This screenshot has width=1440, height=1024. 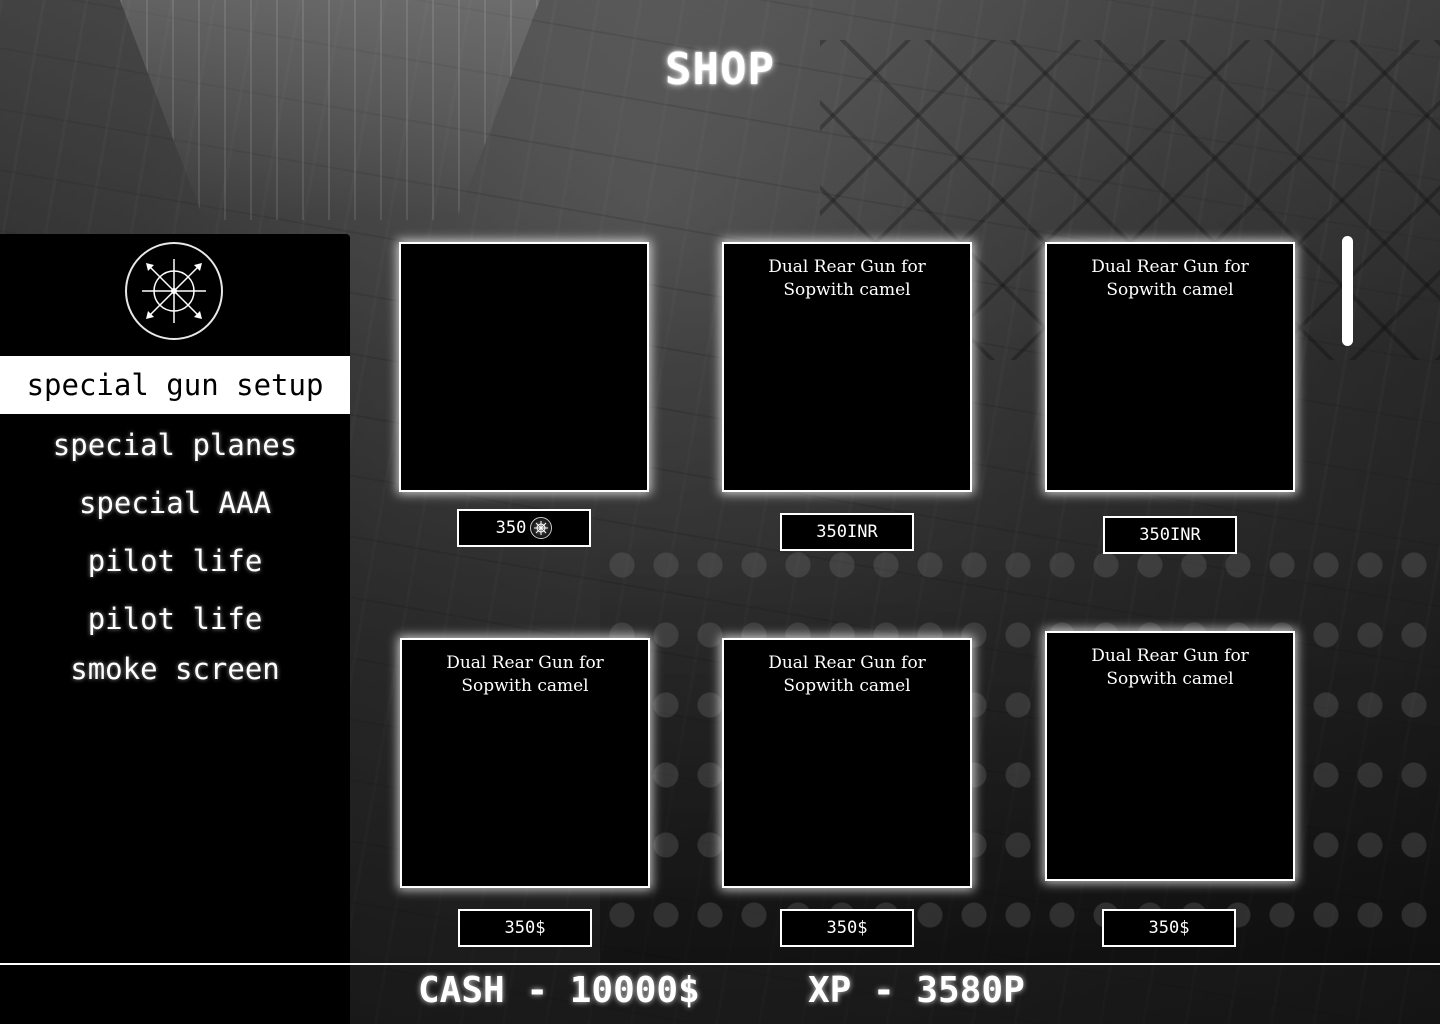 I want to click on price-label: 350, so click(x=511, y=528).